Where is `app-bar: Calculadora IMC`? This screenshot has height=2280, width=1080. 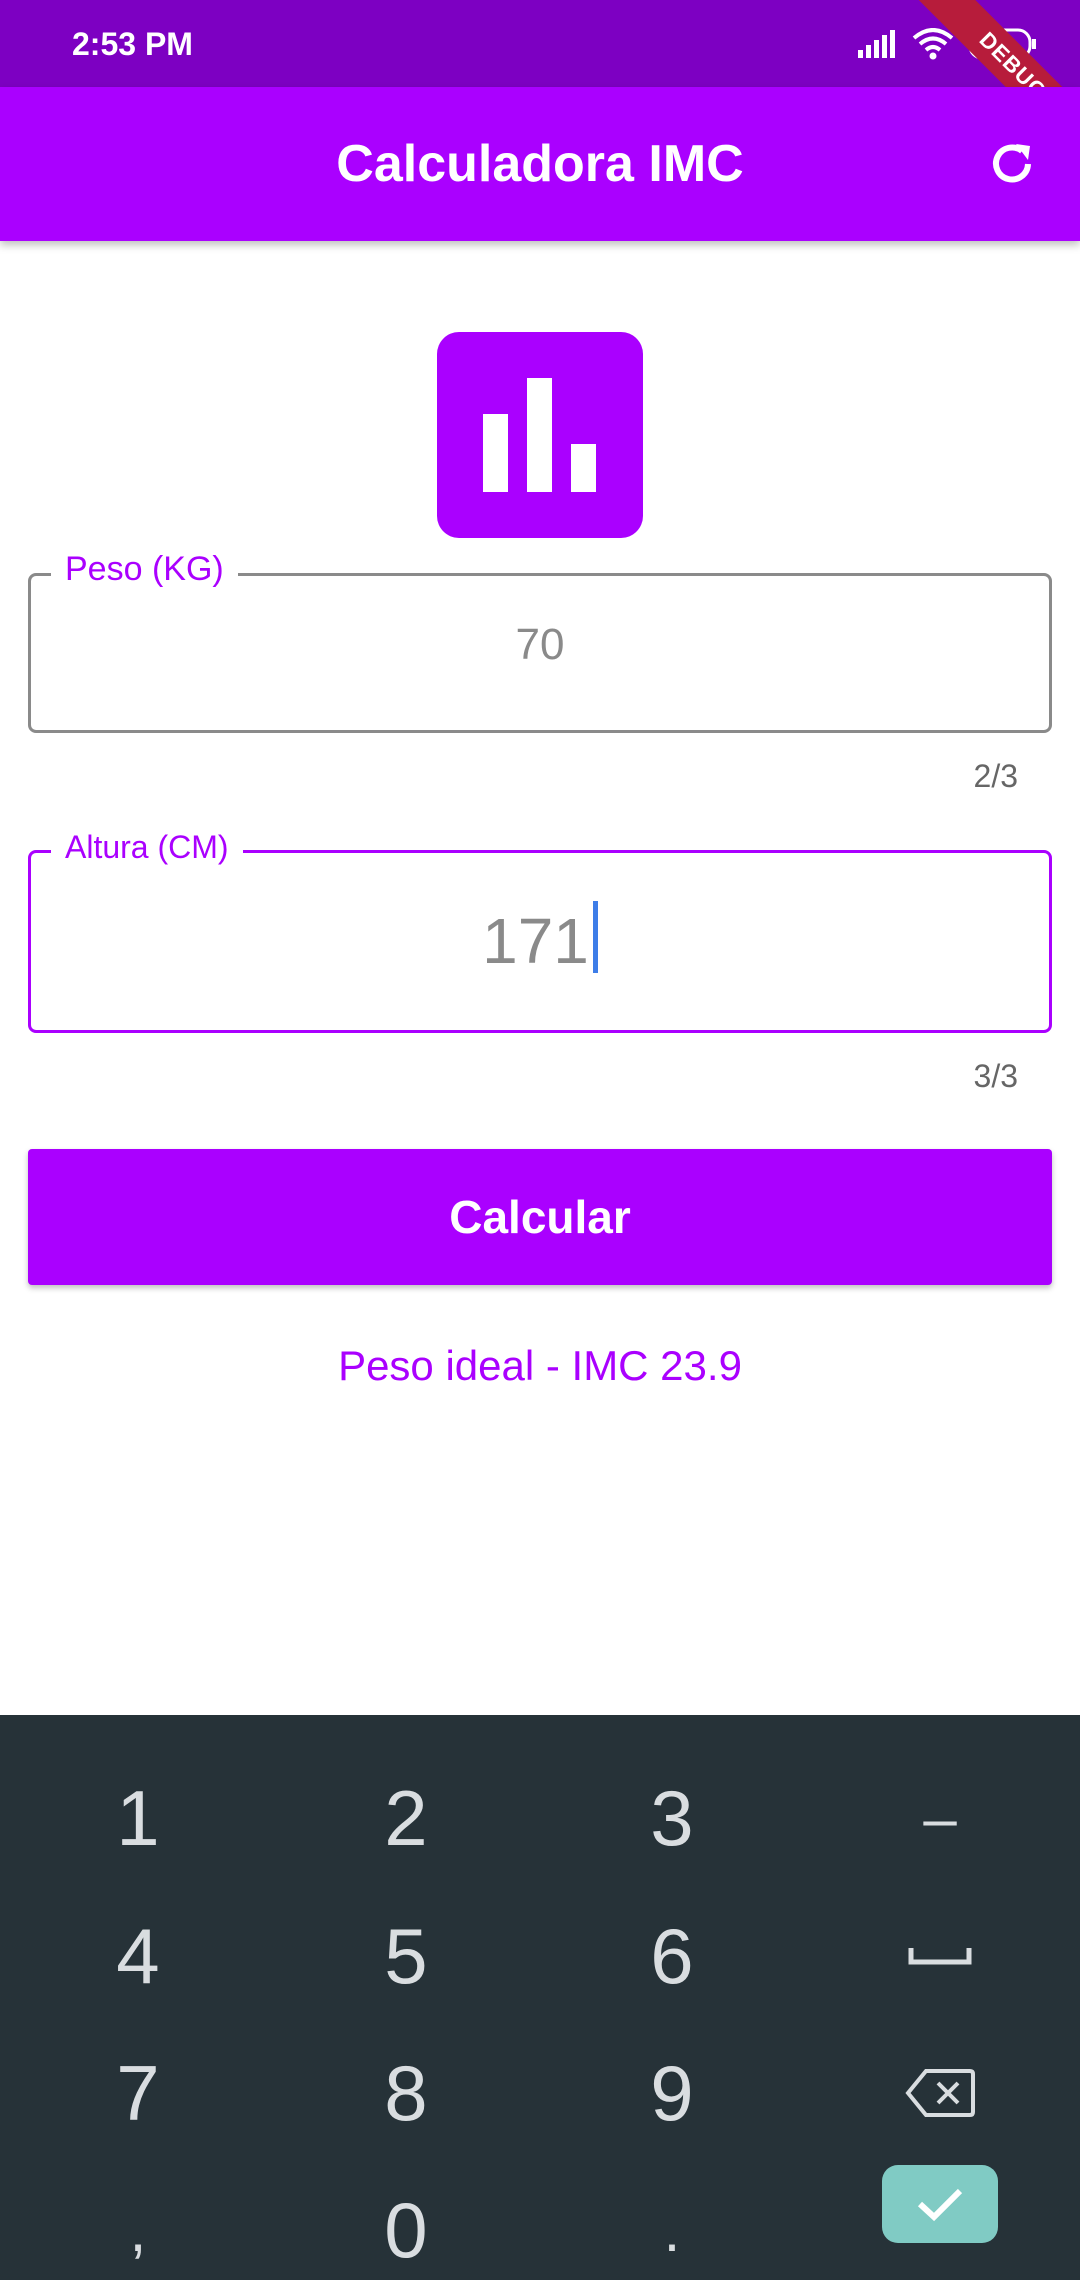
app-bar: Calculadora IMC is located at coordinates (540, 164).